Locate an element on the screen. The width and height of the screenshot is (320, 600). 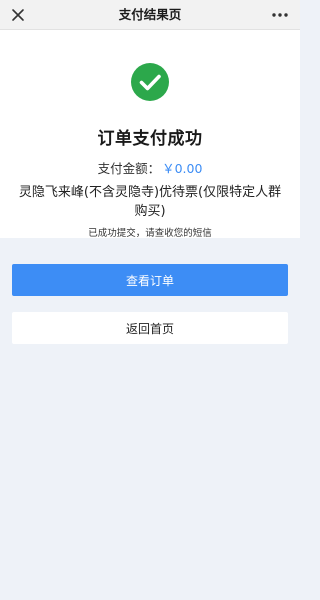
more-dots-icon is located at coordinates (280, 15).